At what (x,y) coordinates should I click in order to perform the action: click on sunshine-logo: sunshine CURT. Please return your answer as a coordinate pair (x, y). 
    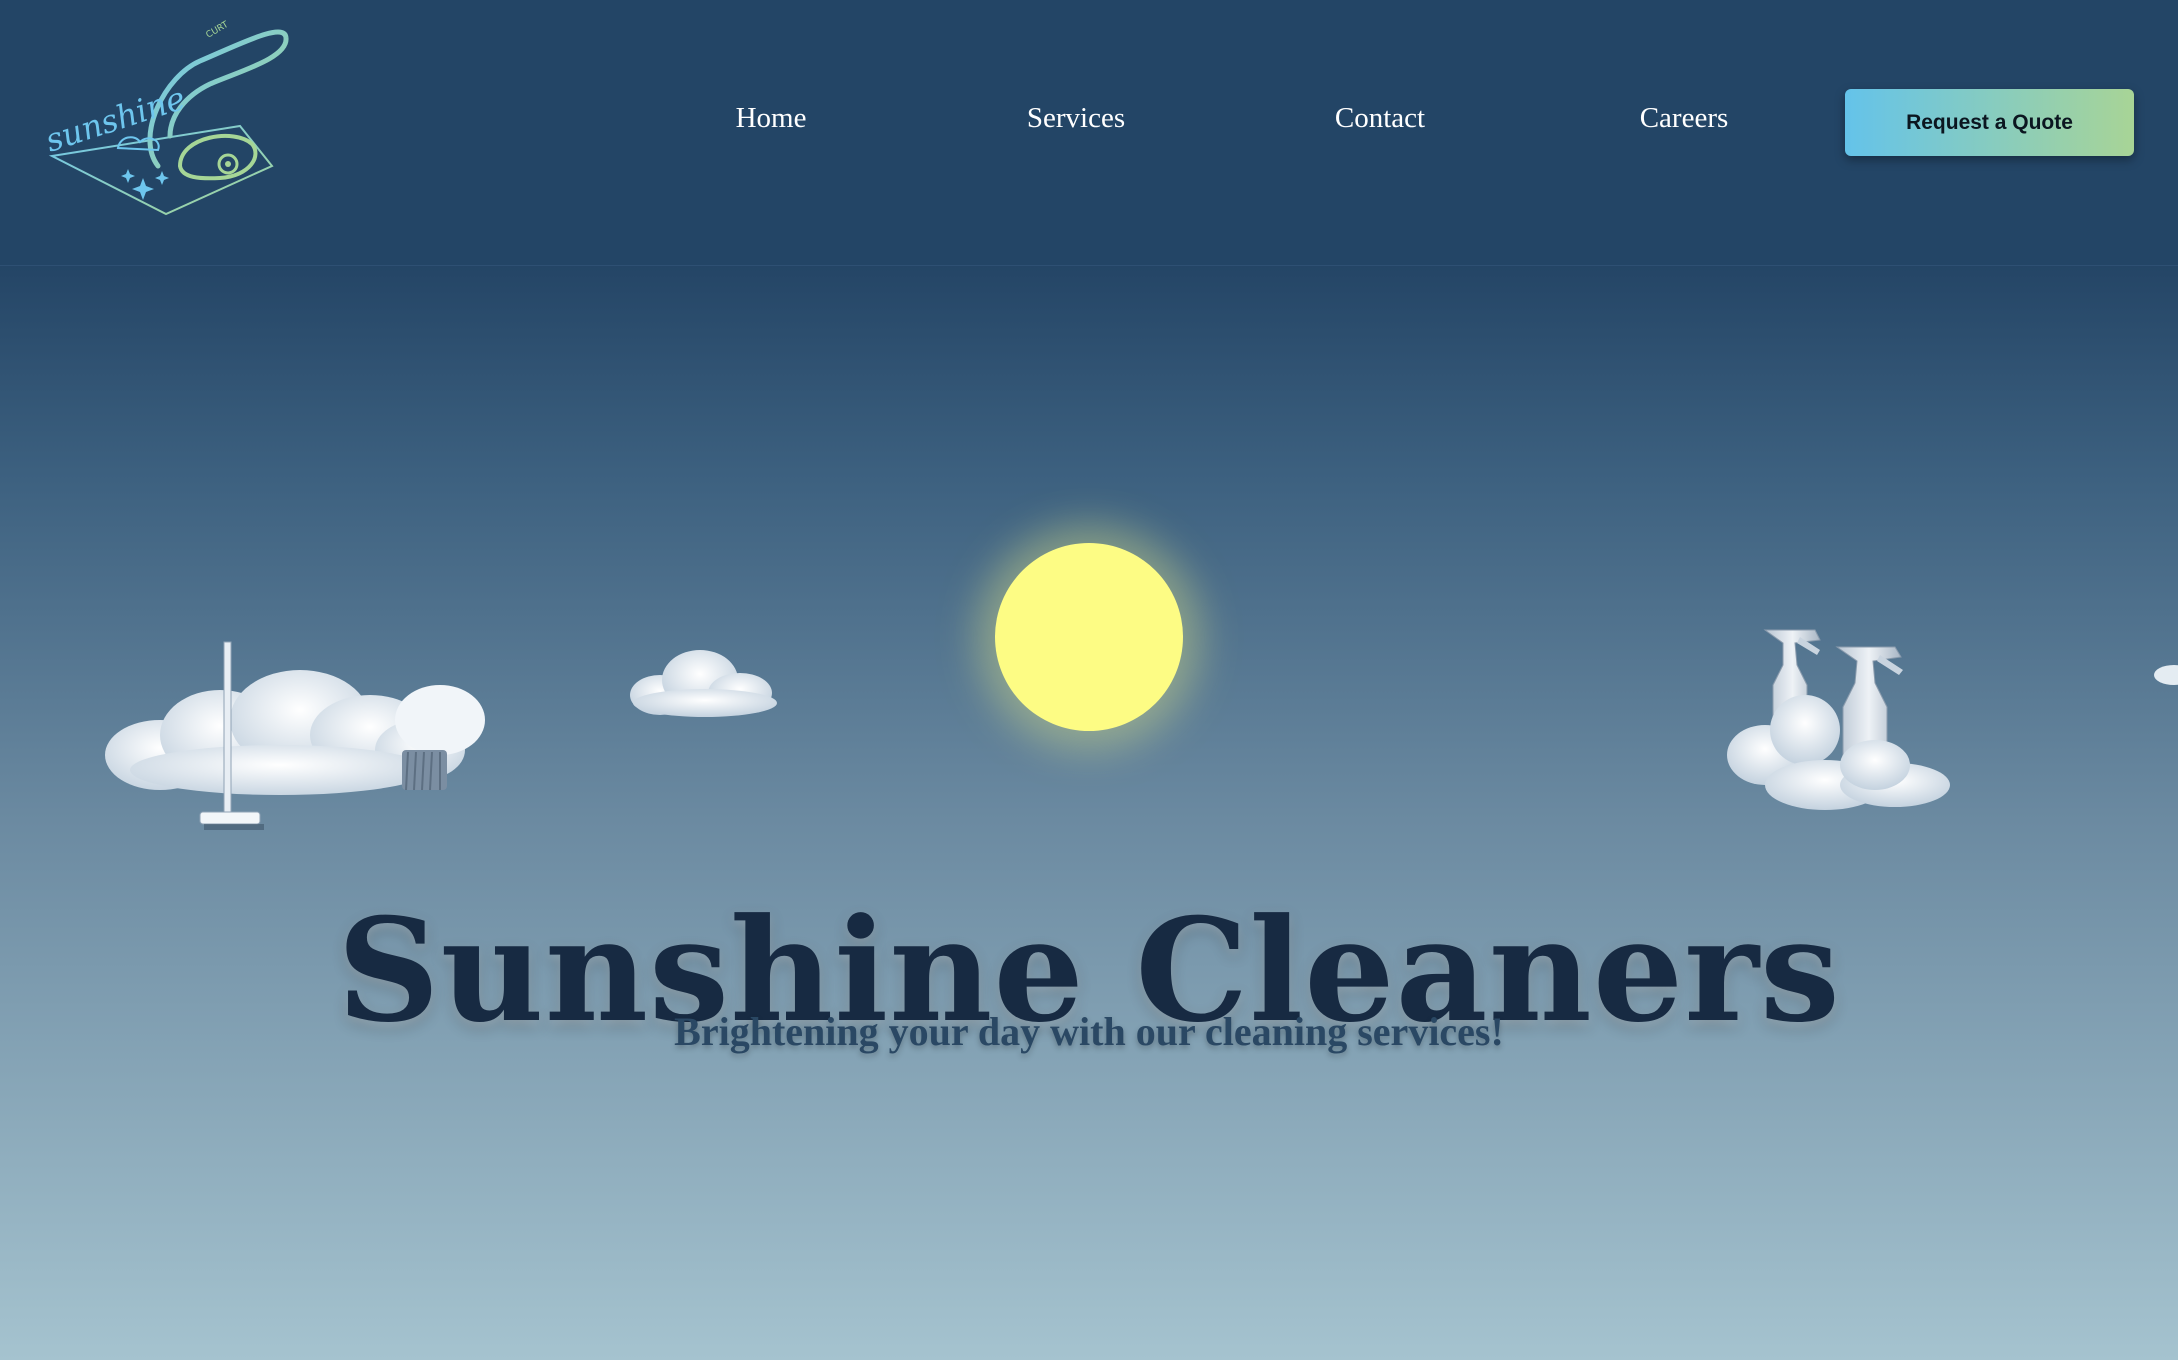
    Looking at the image, I should click on (170, 121).